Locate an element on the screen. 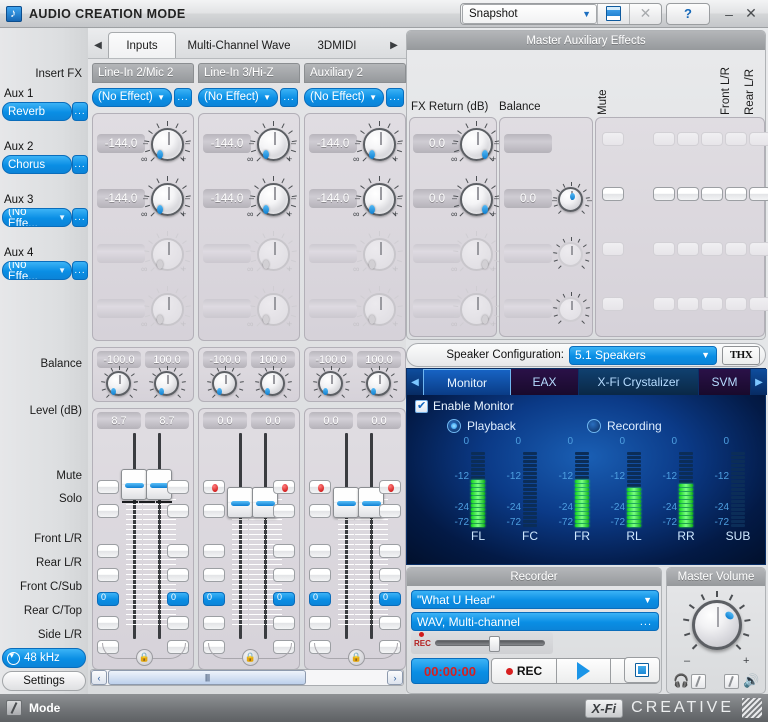 Image resolution: width=768 pixels, height=722 pixels. settings-button: Settings is located at coordinates (44, 681).